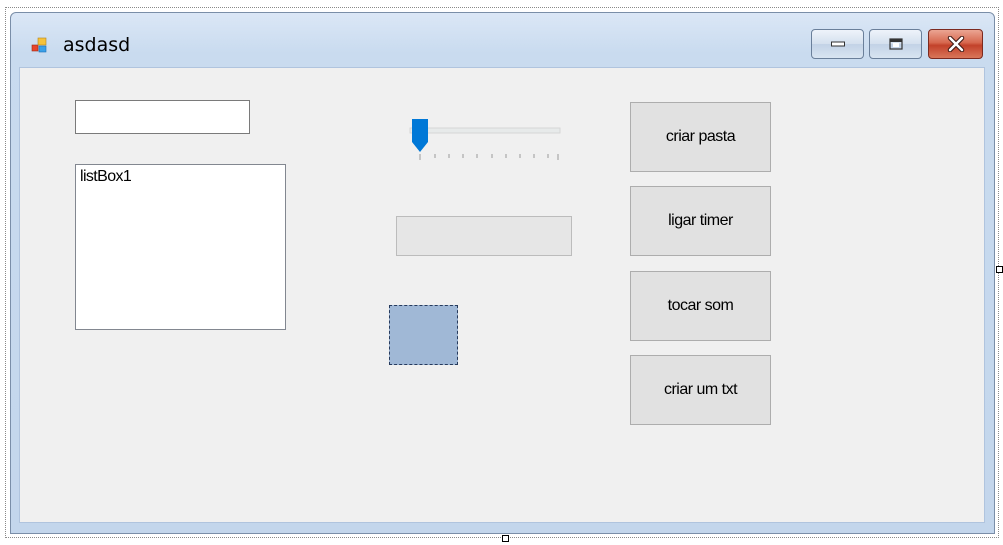 Image resolution: width=1003 pixels, height=545 pixels. Describe the element at coordinates (700, 137) in the screenshot. I see `criar-pasta-button: criar pasta` at that location.